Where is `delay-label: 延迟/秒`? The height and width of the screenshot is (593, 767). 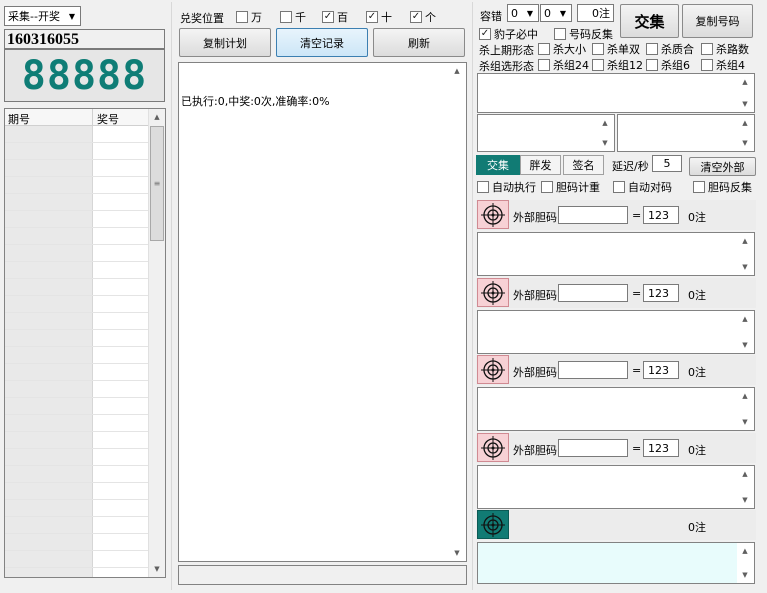
delay-label: 延迟/秒 is located at coordinates (630, 166).